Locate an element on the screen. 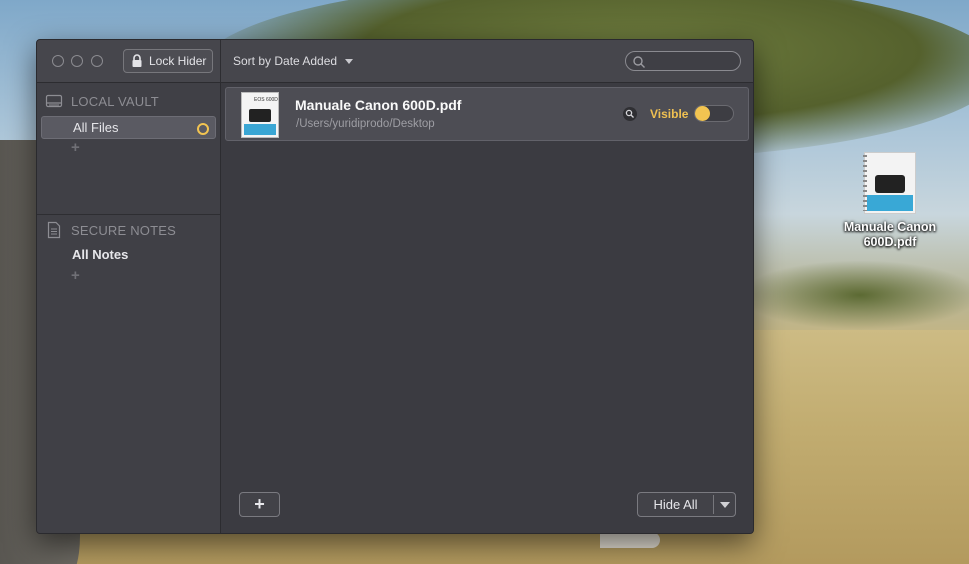 The height and width of the screenshot is (564, 969). status-dot-icon is located at coordinates (203, 129).